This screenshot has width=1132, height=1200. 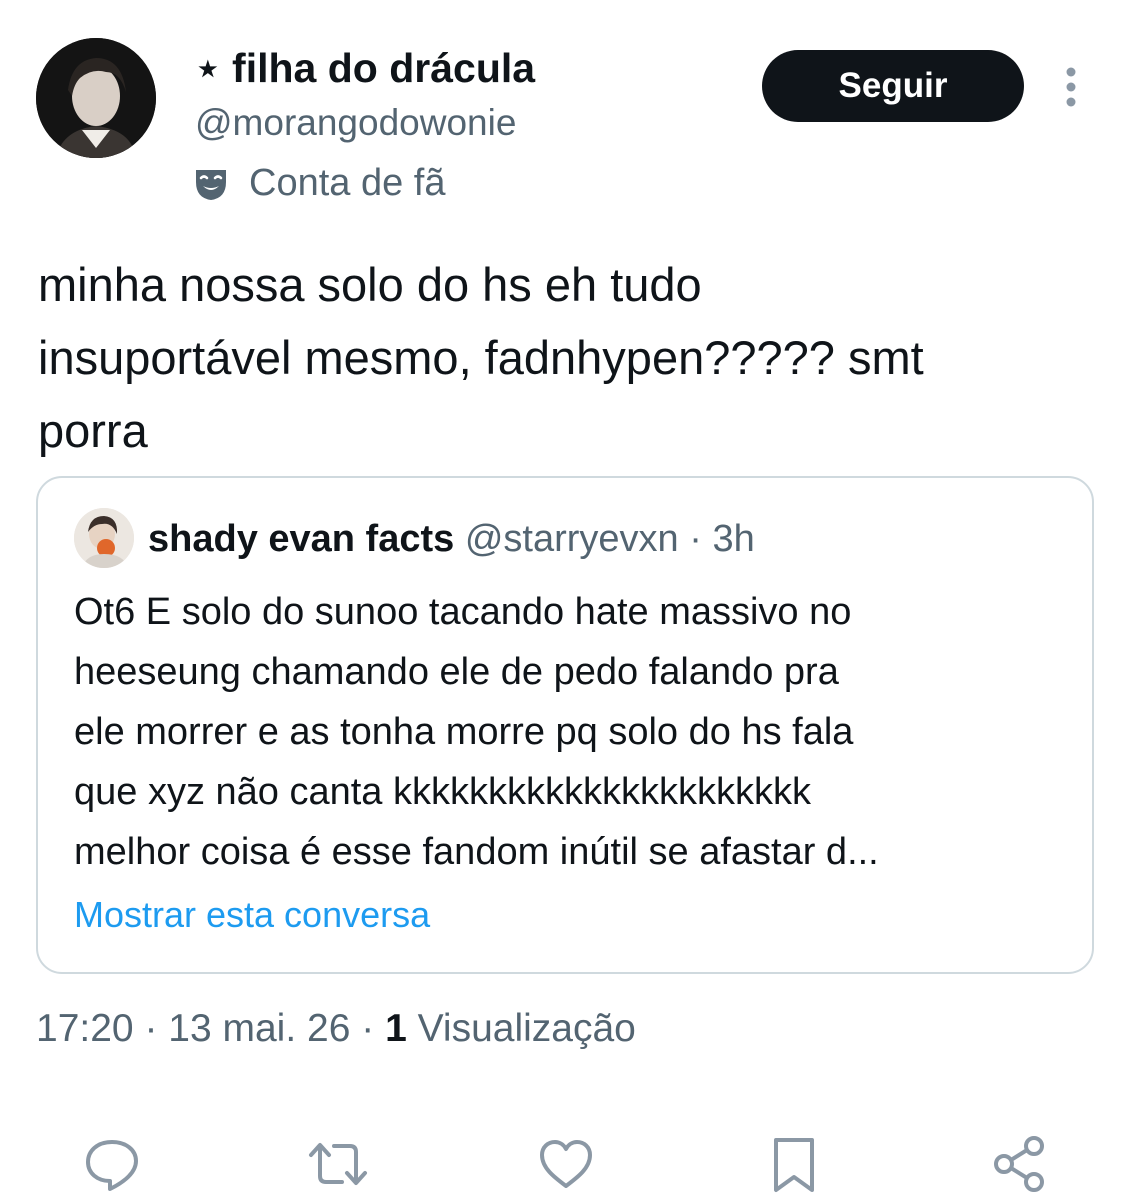 I want to click on quoted-author-avatar, so click(x=104, y=538).